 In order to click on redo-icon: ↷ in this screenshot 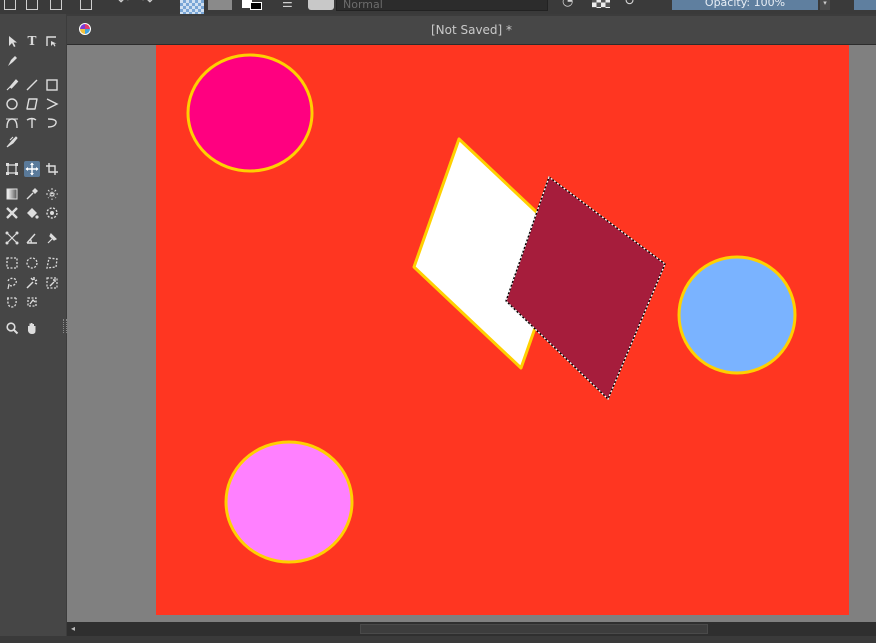, I will do `click(147, 4)`.